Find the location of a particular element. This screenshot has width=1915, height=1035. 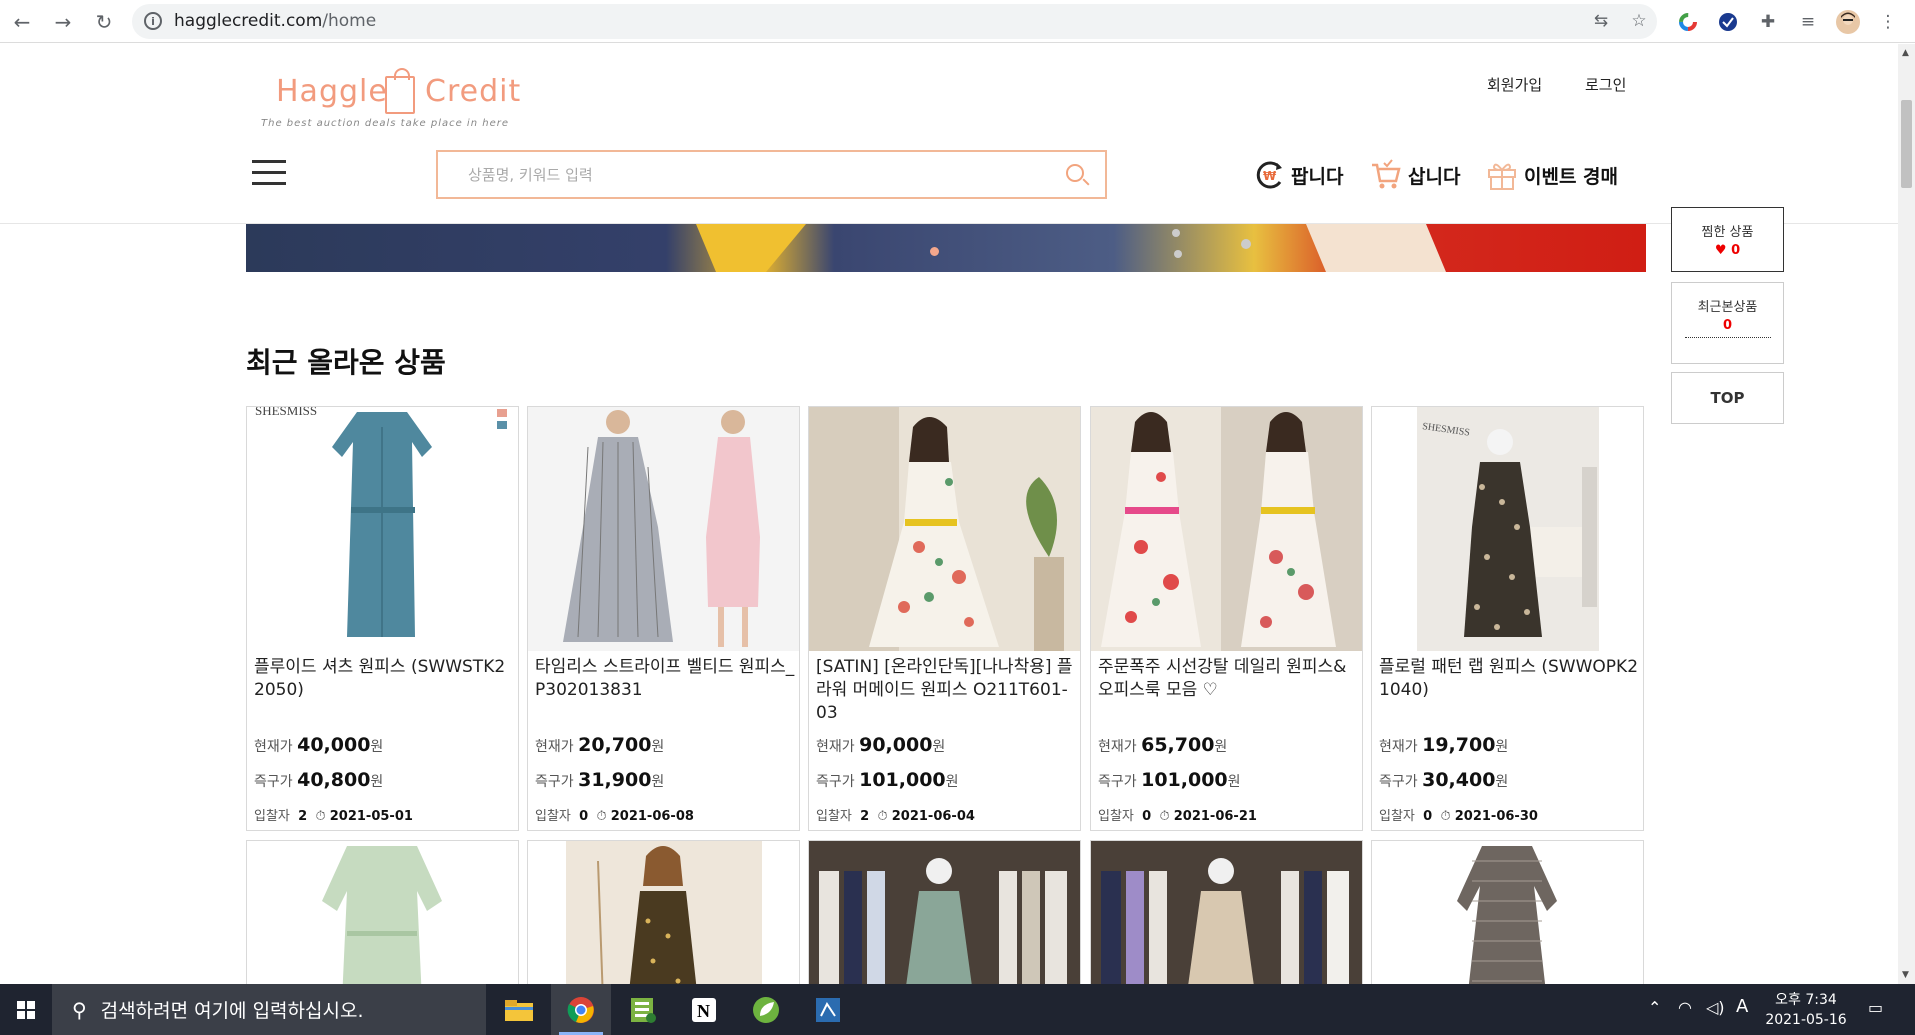

extensions-puzzle-icon: ✚ is located at coordinates (1768, 22).